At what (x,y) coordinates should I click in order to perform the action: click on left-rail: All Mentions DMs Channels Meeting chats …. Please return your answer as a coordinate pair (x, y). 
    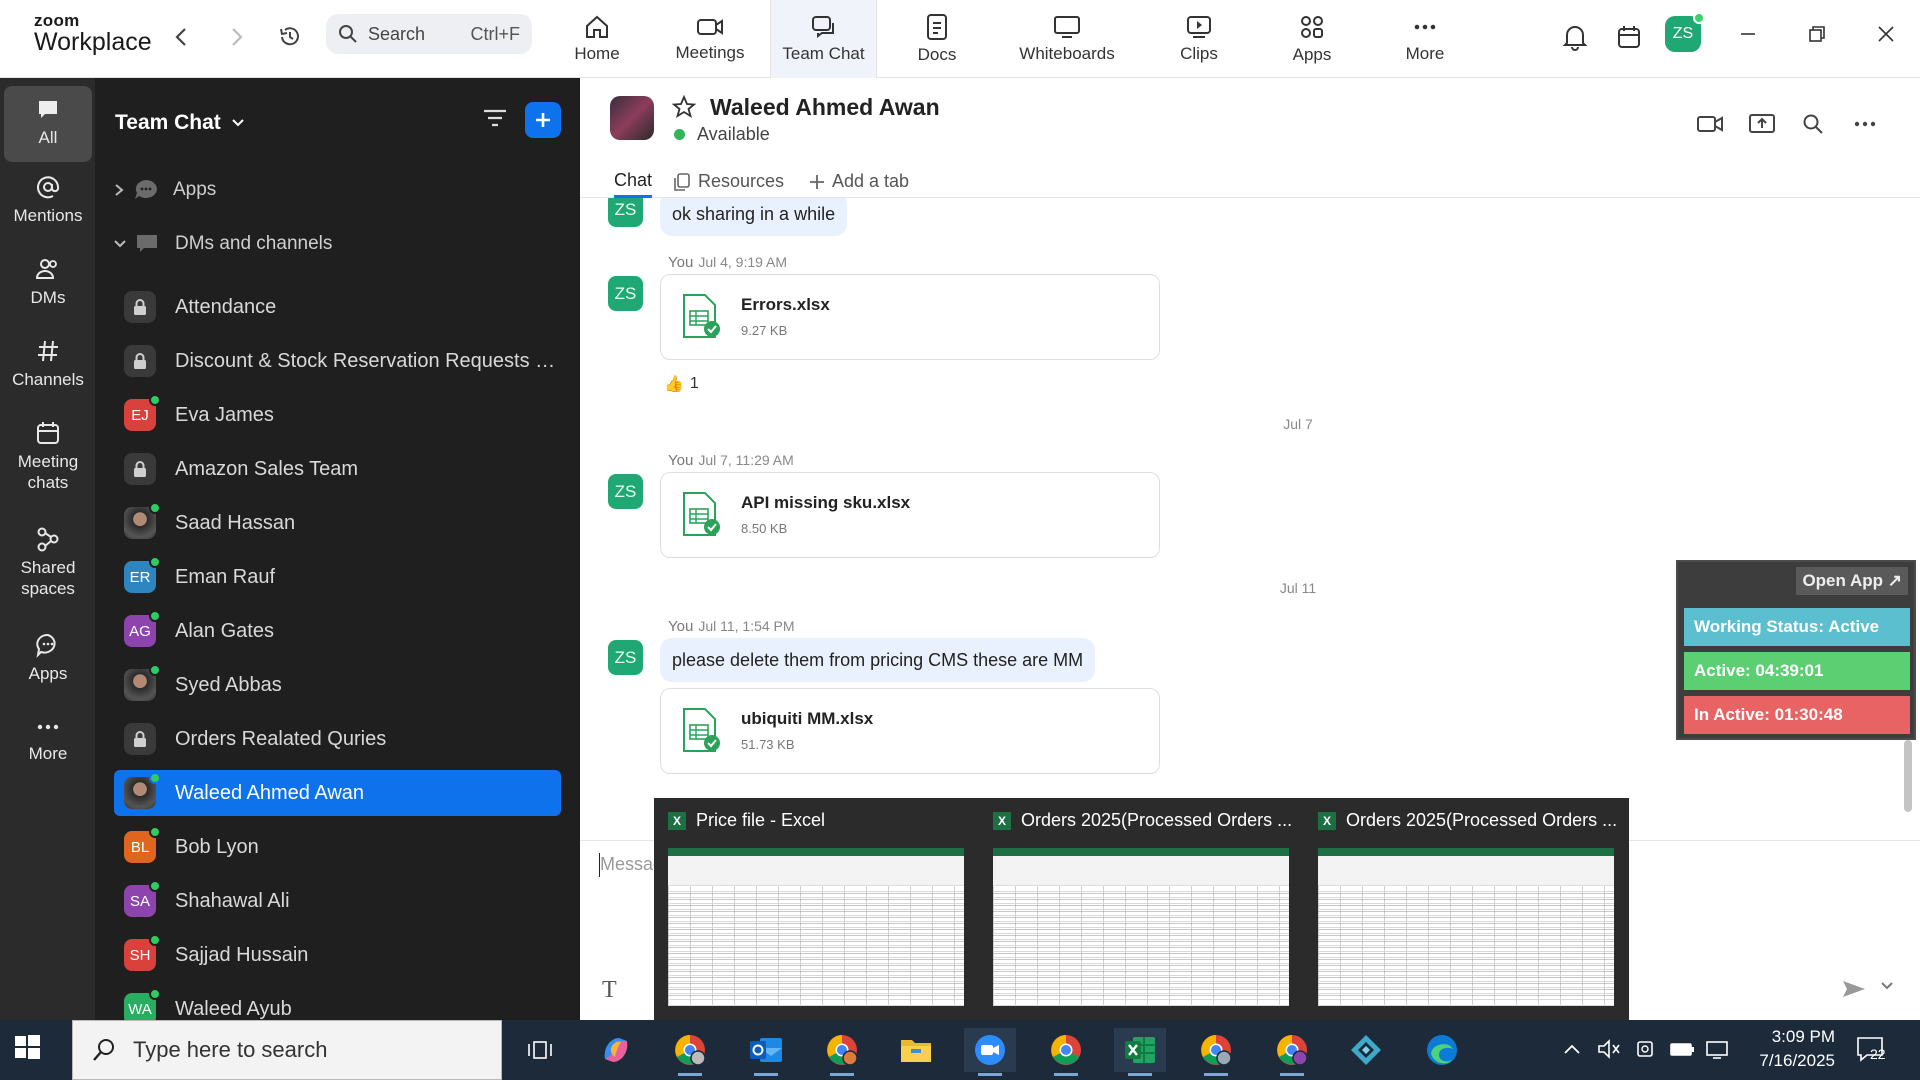
    Looking at the image, I should click on (47, 549).